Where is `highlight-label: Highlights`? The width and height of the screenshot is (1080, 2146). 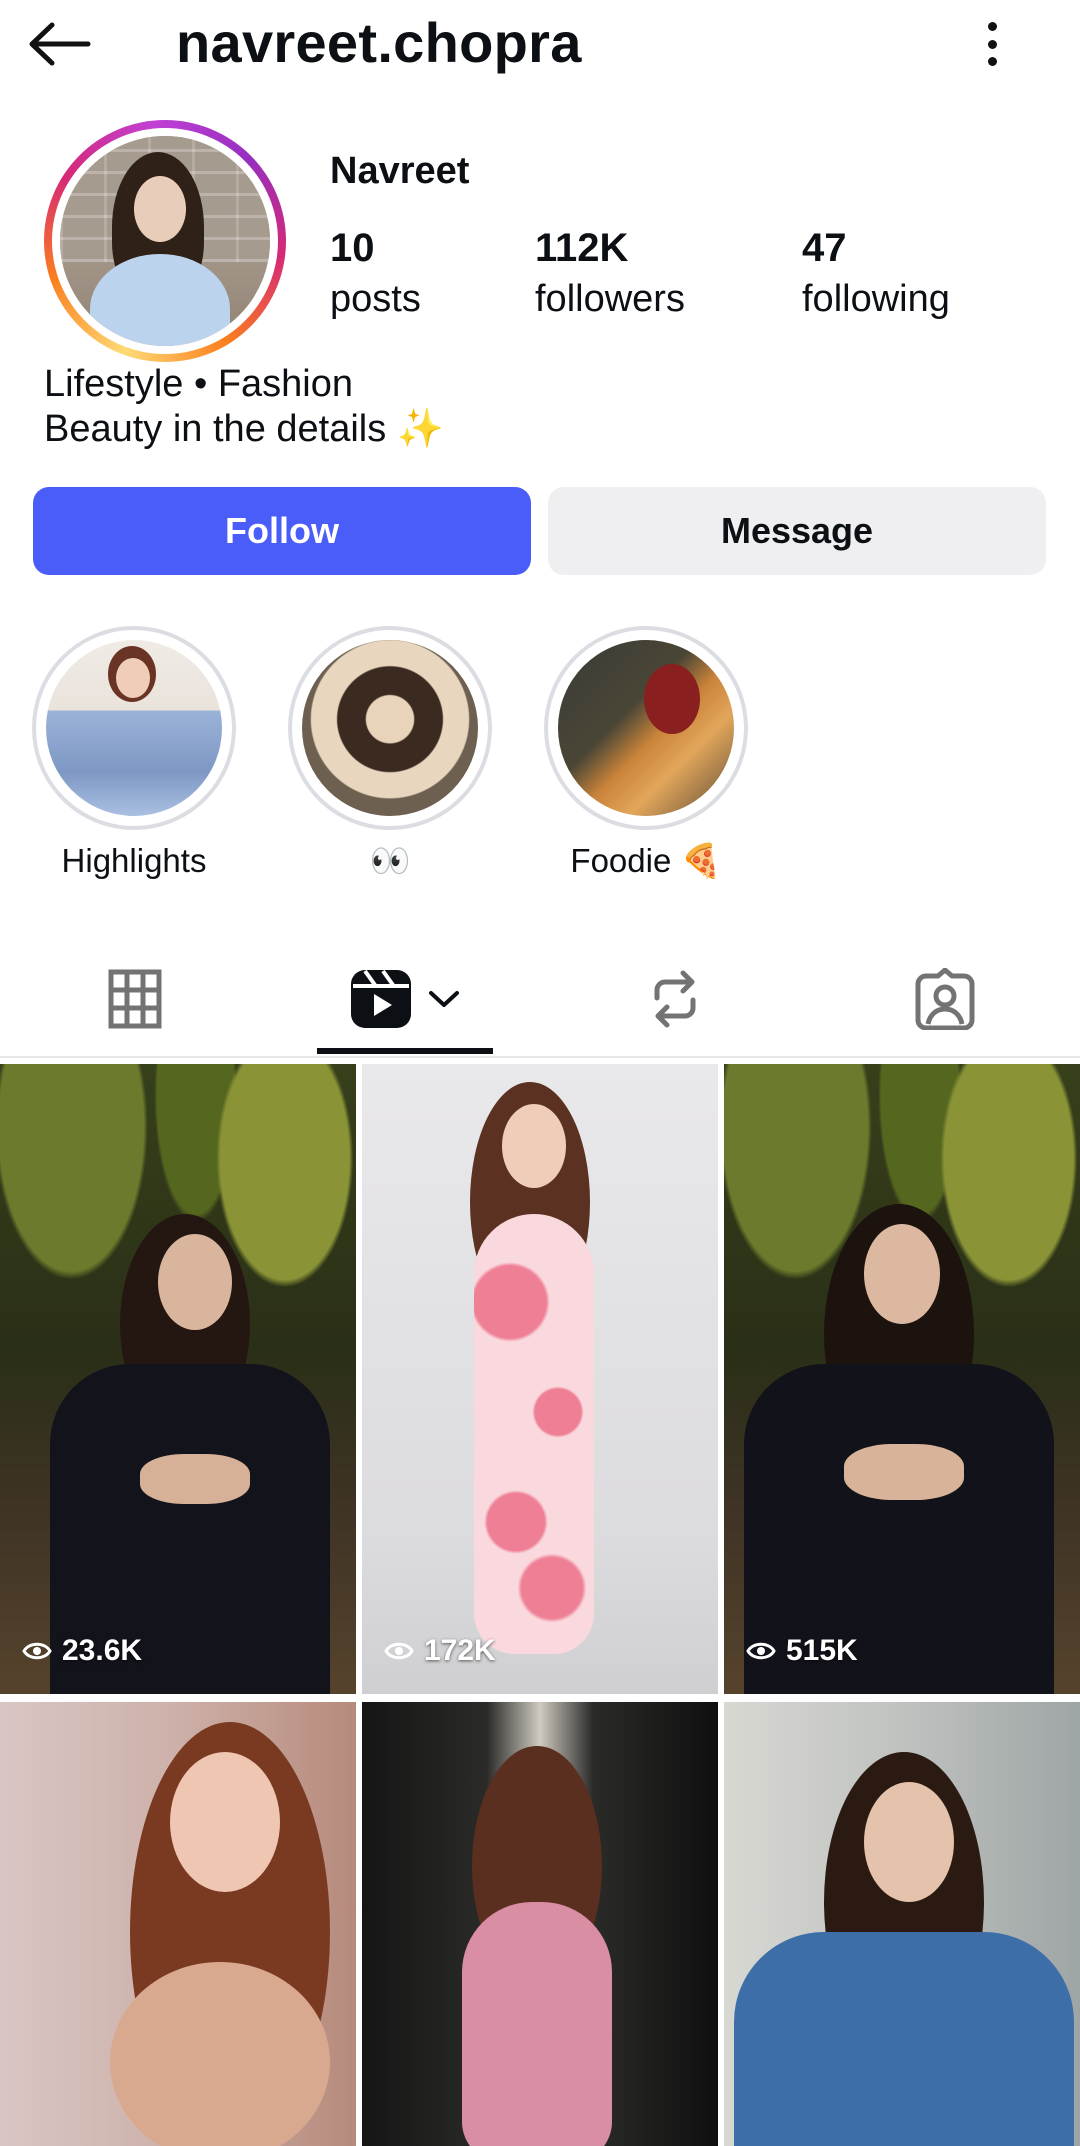
highlight-label: Highlights is located at coordinates (134, 860).